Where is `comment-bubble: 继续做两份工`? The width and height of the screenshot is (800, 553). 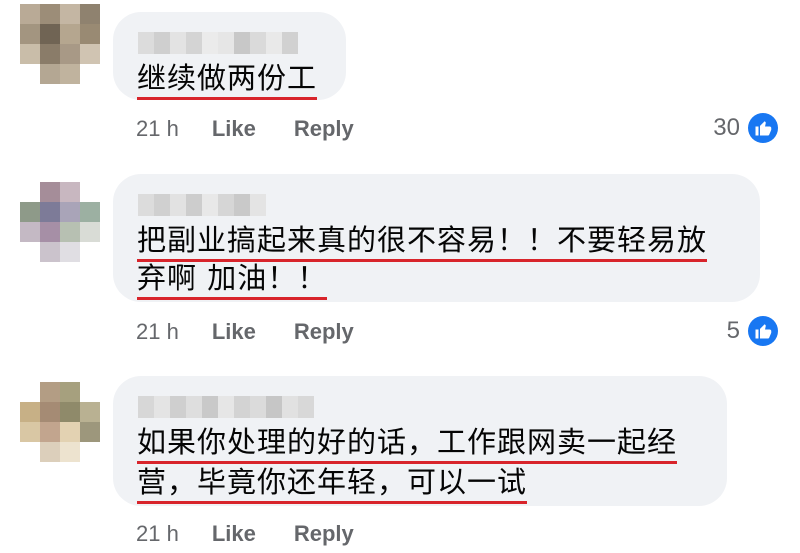
comment-bubble: 继续做两份工 is located at coordinates (229, 56).